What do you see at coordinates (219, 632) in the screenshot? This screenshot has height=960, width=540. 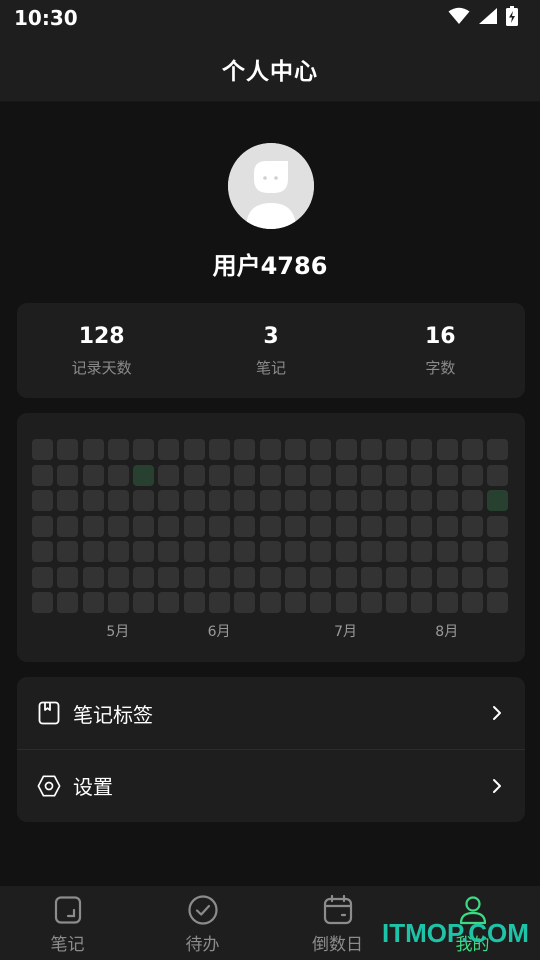 I see `month-label: 6月` at bounding box center [219, 632].